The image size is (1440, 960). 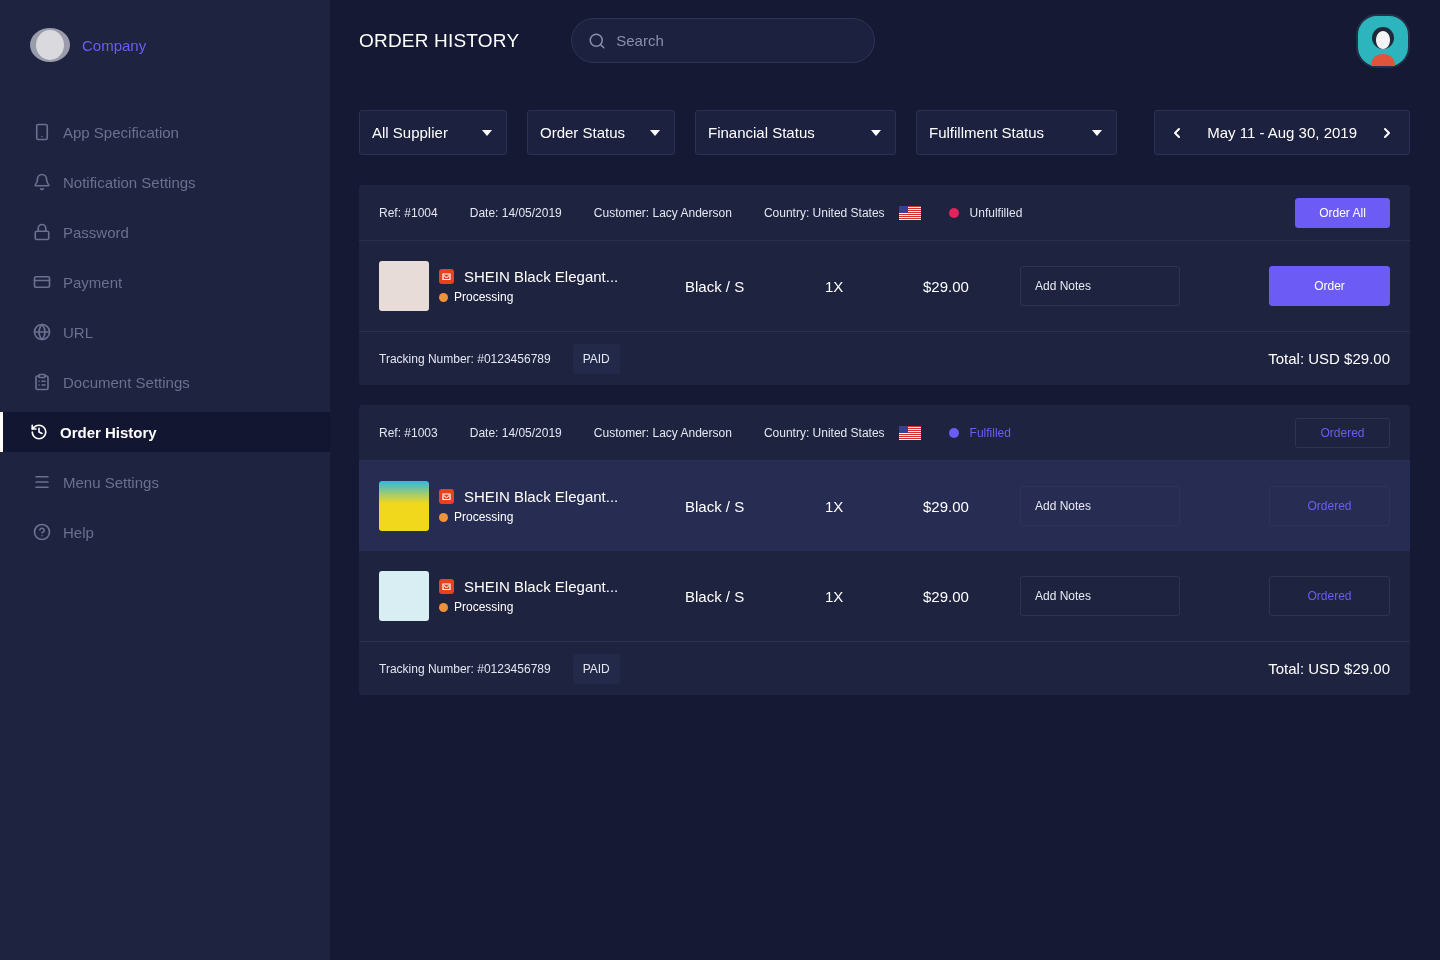 I want to click on clipboard-icon, so click(x=42, y=382).